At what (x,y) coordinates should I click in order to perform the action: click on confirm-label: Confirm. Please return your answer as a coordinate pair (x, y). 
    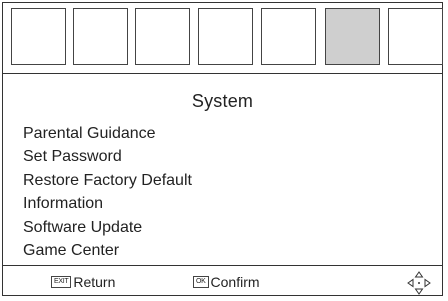
    Looking at the image, I should click on (235, 282).